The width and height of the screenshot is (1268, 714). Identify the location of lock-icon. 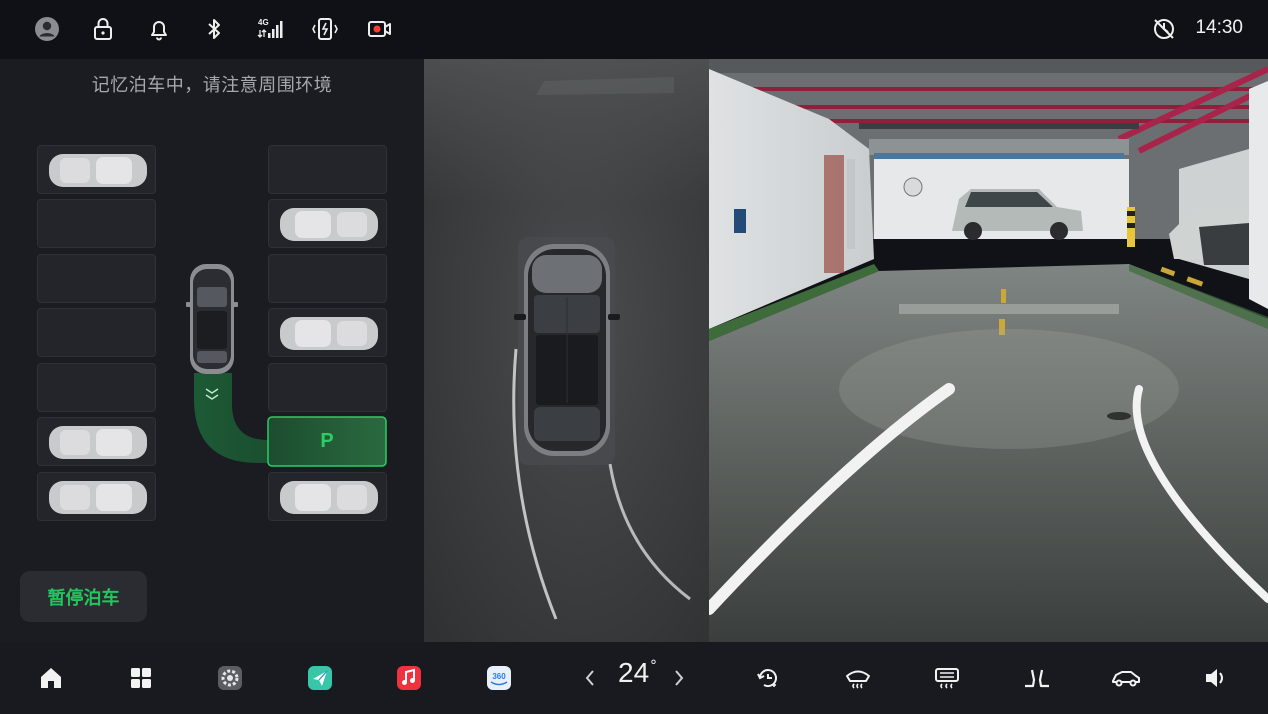
(103, 29).